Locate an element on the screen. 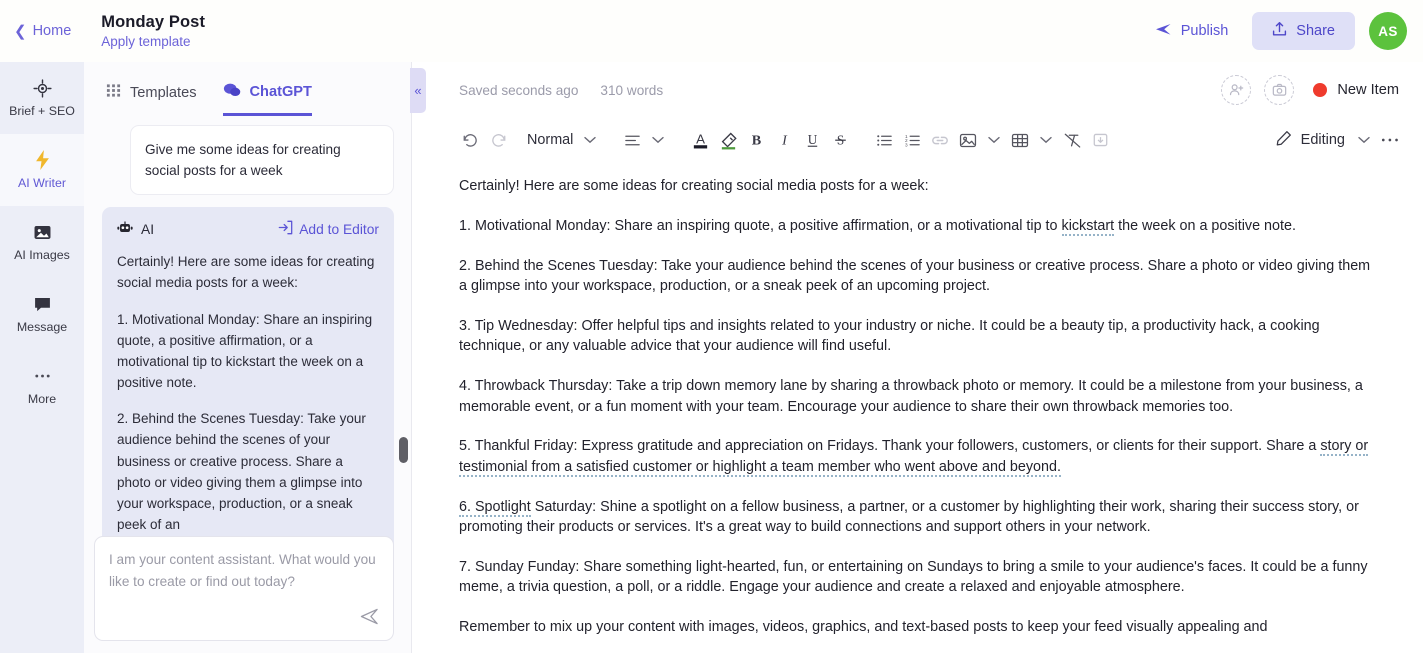  send-message-icon is located at coordinates (369, 619).